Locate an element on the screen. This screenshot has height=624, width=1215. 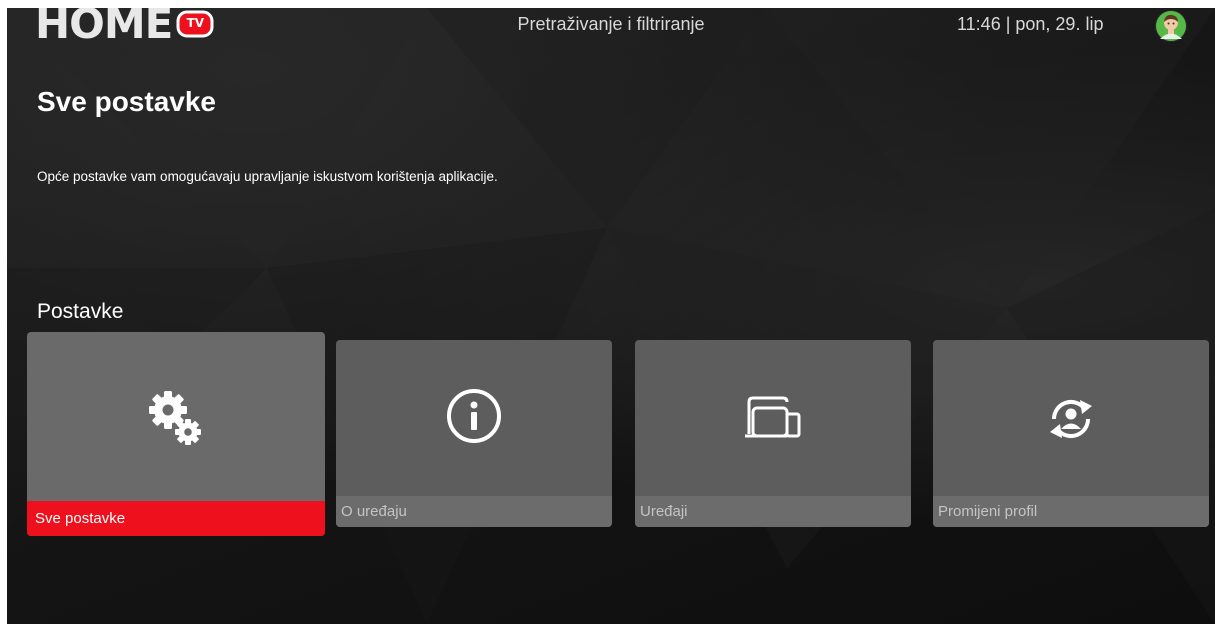
info-icon is located at coordinates (474, 416).